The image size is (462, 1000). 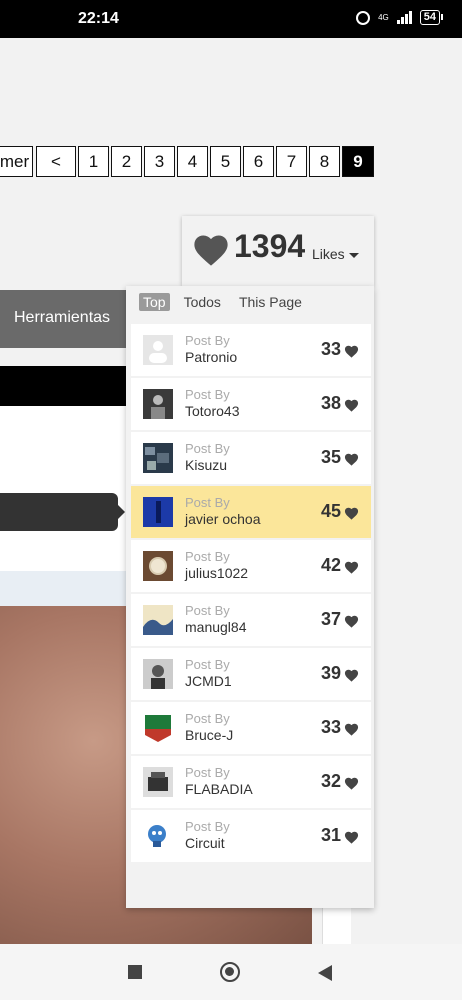 I want to click on dark-pill, so click(x=59, y=512).